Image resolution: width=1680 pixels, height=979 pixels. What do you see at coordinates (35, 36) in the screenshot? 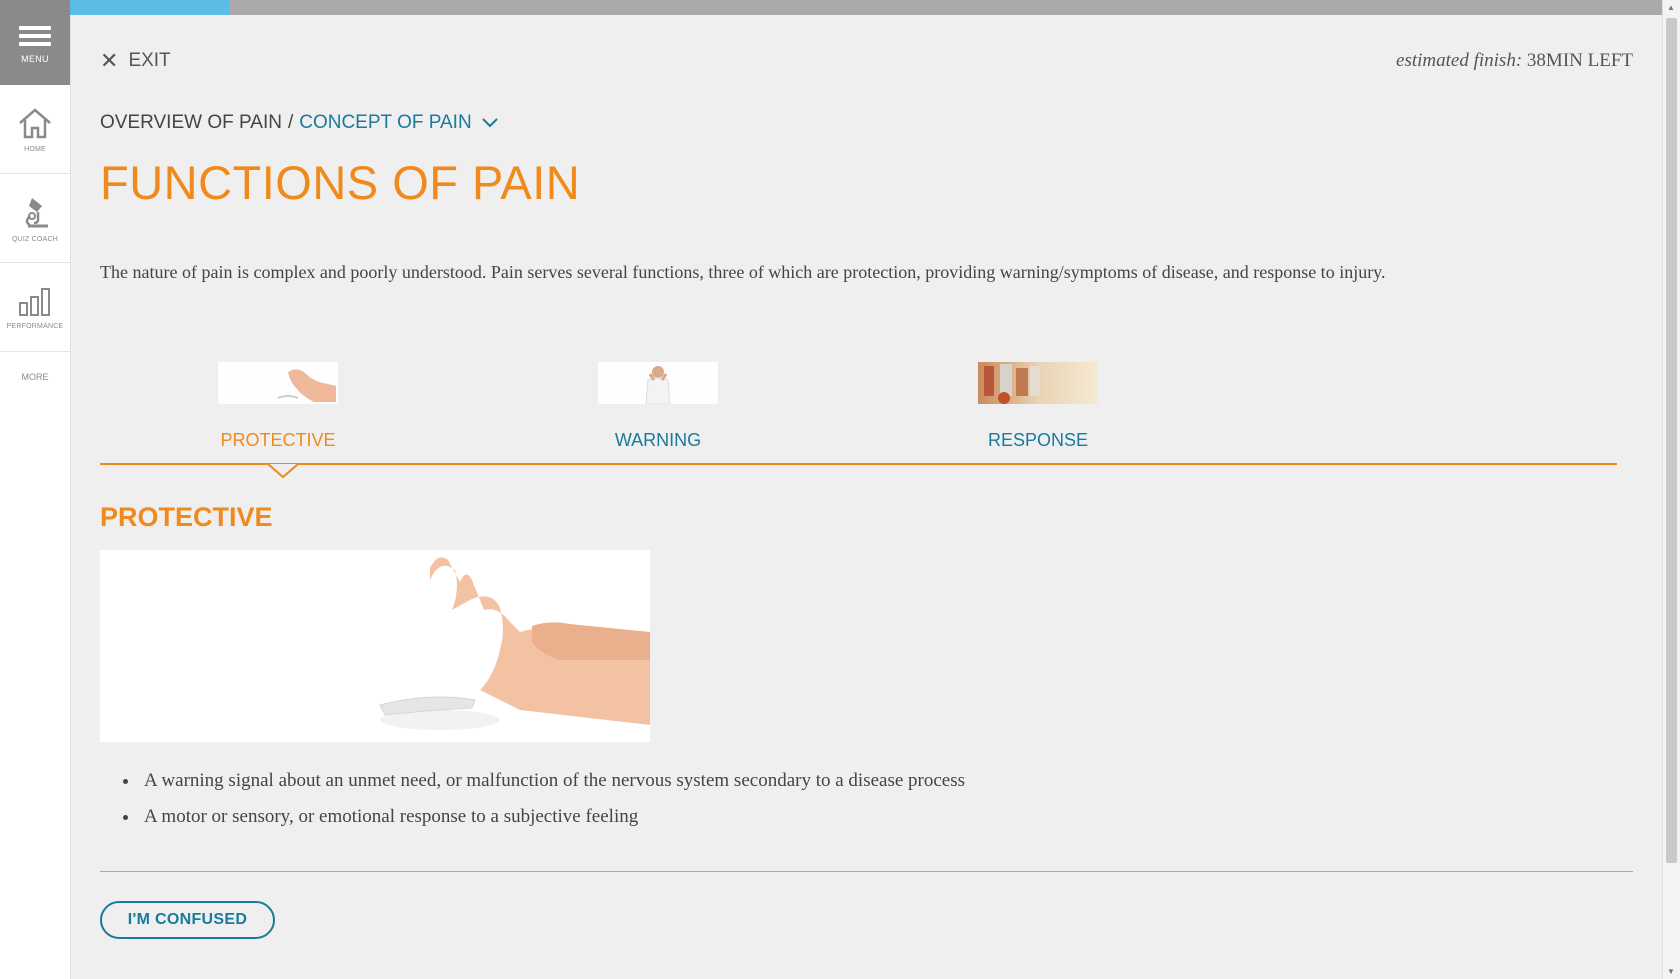
I see `hamburger-icon` at bounding box center [35, 36].